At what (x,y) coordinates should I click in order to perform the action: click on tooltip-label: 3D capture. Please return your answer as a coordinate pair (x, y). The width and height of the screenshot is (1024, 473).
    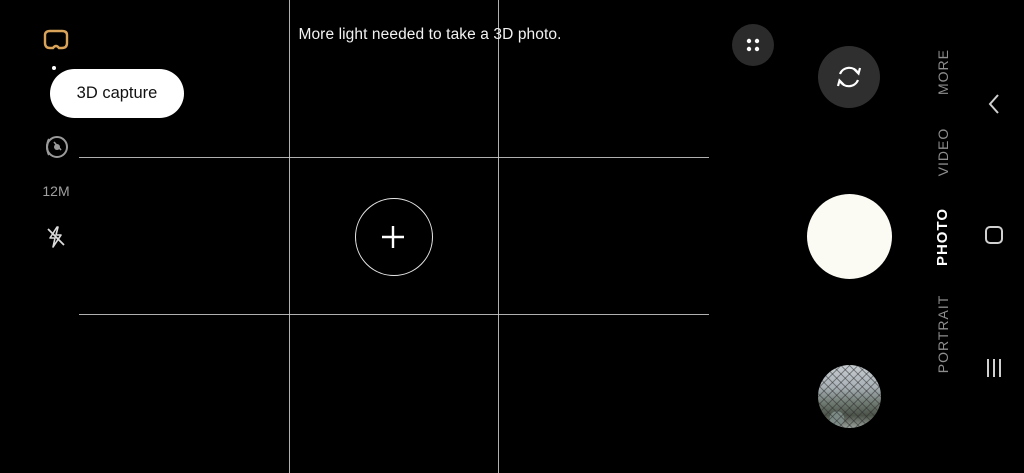
    Looking at the image, I should click on (117, 93).